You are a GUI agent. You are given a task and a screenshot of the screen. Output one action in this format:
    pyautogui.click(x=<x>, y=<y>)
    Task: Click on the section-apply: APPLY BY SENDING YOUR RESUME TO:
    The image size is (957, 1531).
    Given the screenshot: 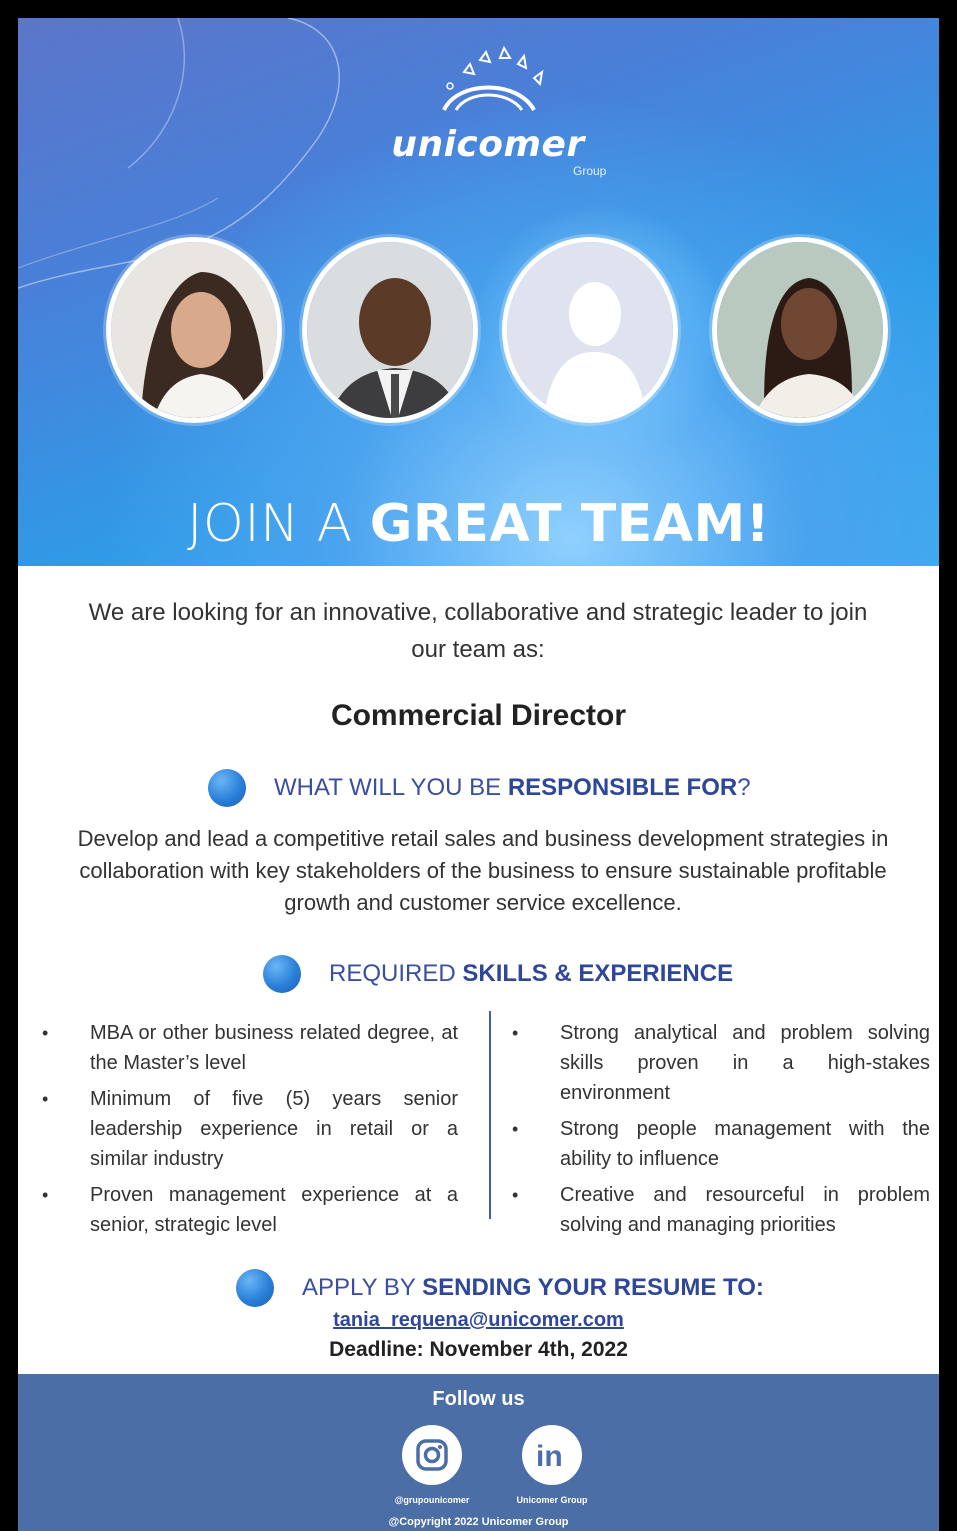 What is the action you would take?
    pyautogui.click(x=500, y=1288)
    